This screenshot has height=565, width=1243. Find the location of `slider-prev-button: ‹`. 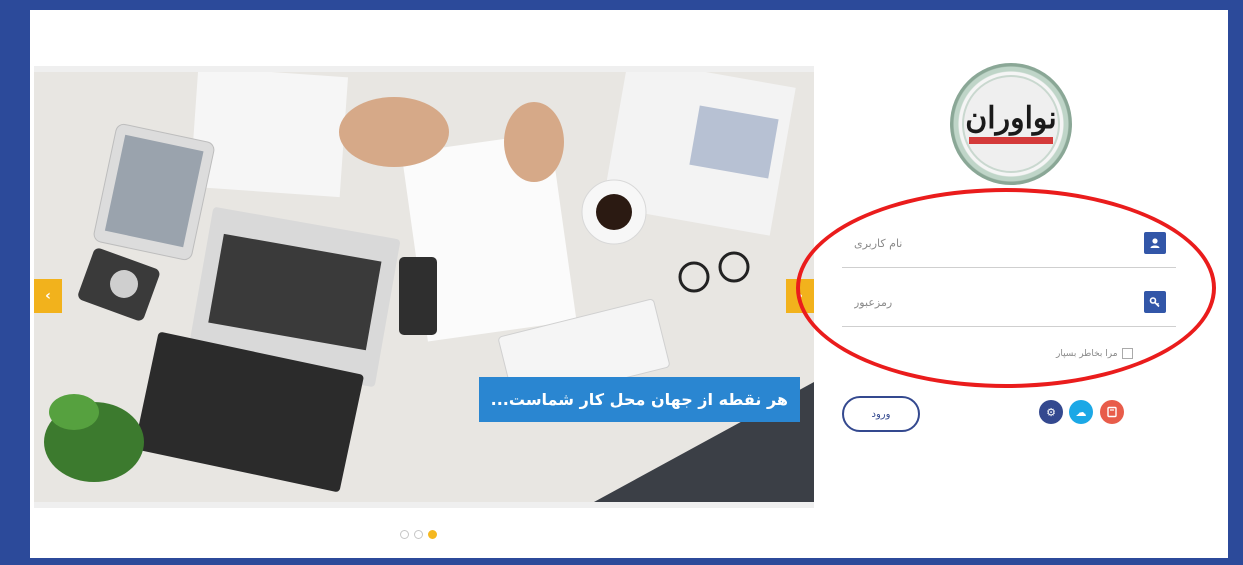

slider-prev-button: ‹ is located at coordinates (48, 296).